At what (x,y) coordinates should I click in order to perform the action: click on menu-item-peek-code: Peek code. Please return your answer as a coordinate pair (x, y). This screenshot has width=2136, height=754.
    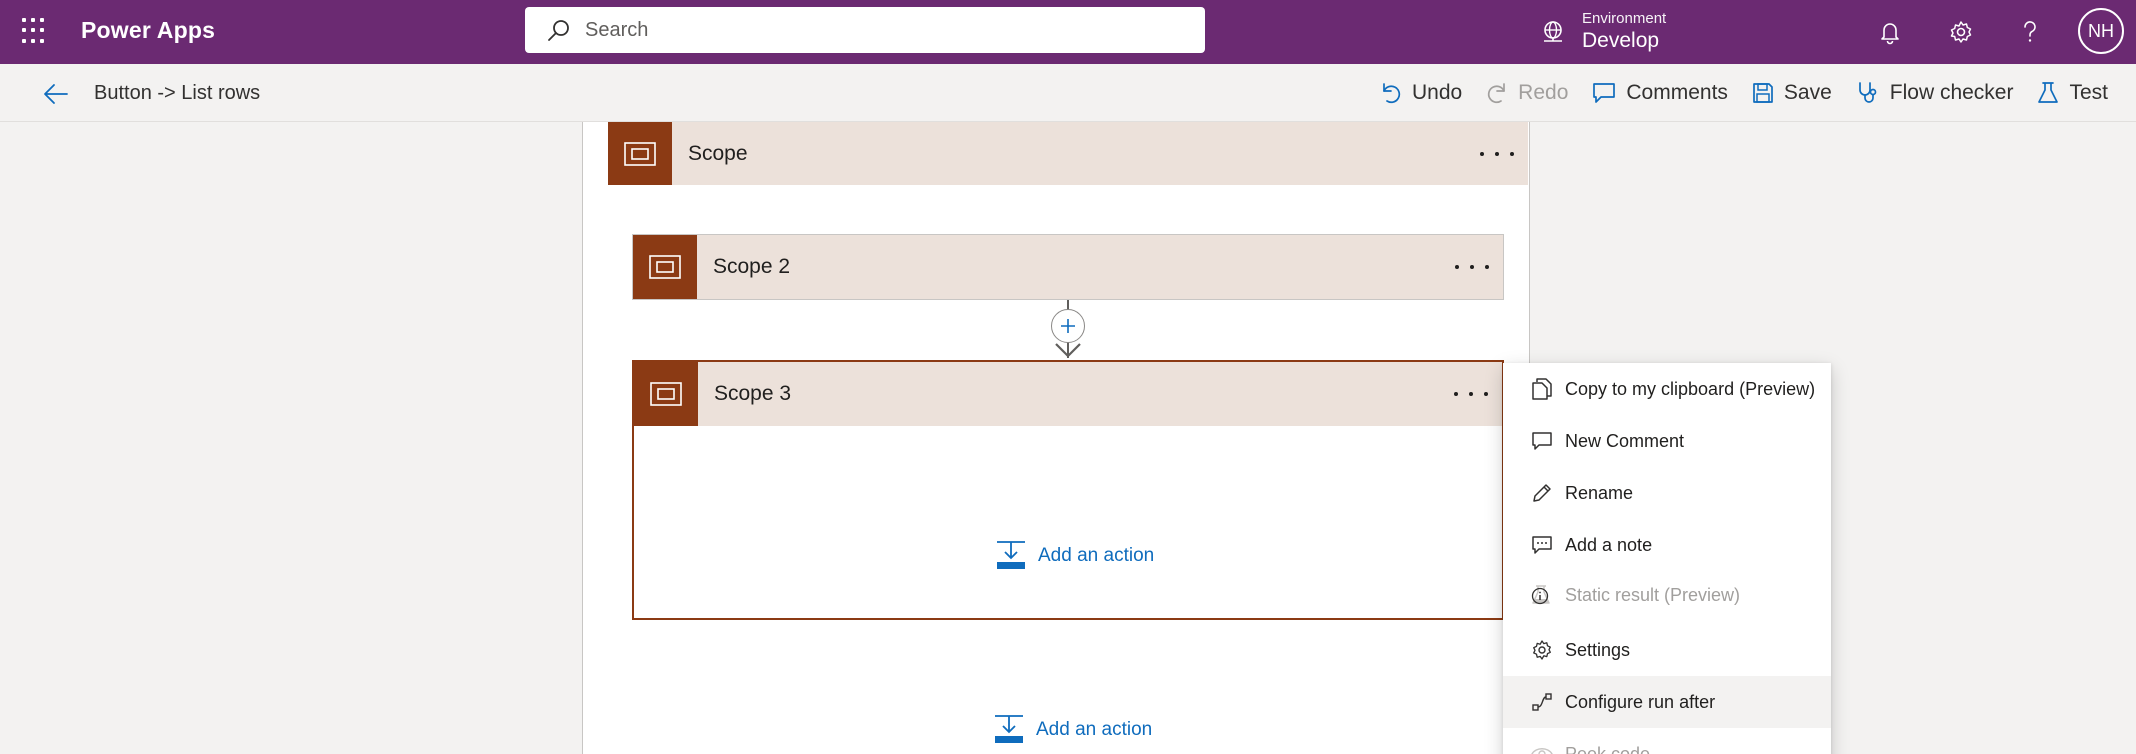
    Looking at the image, I should click on (1667, 741).